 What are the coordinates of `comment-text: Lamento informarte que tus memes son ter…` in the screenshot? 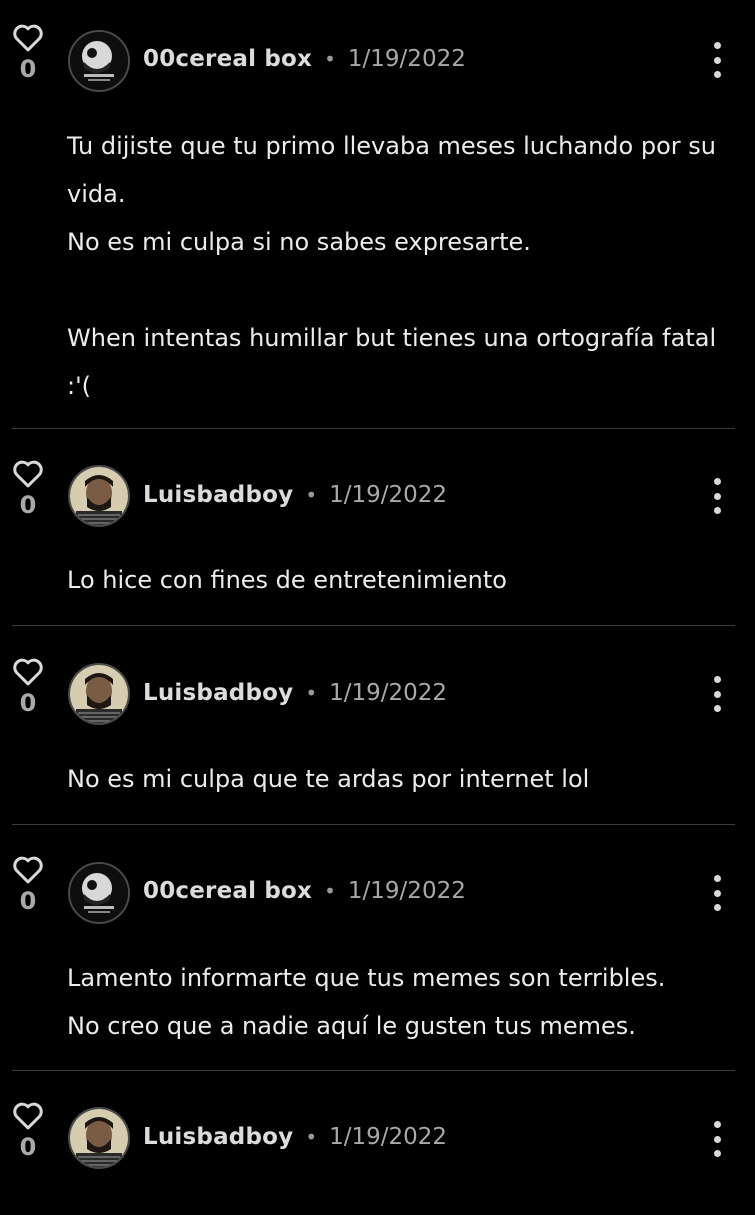 It's located at (366, 1002).